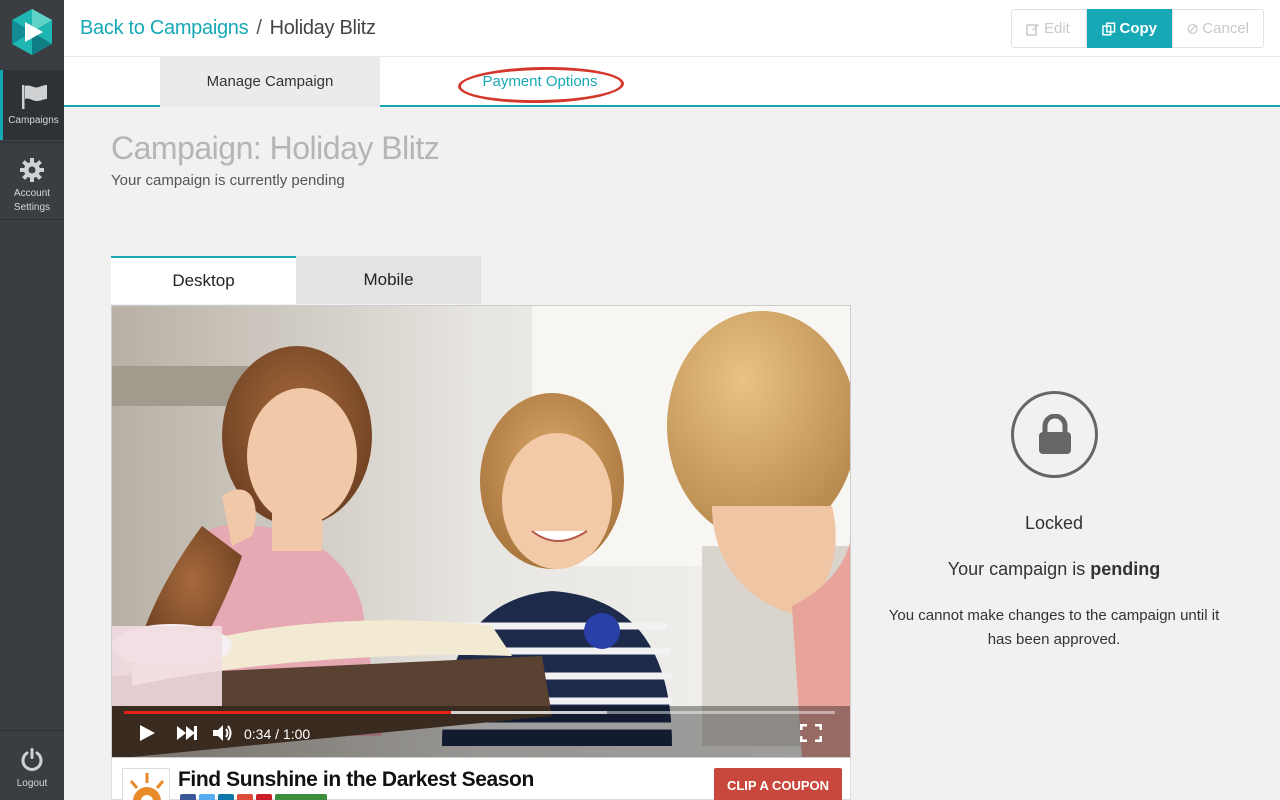  I want to click on back-to-campaigns-link: Back to Campaigns, so click(164, 28).